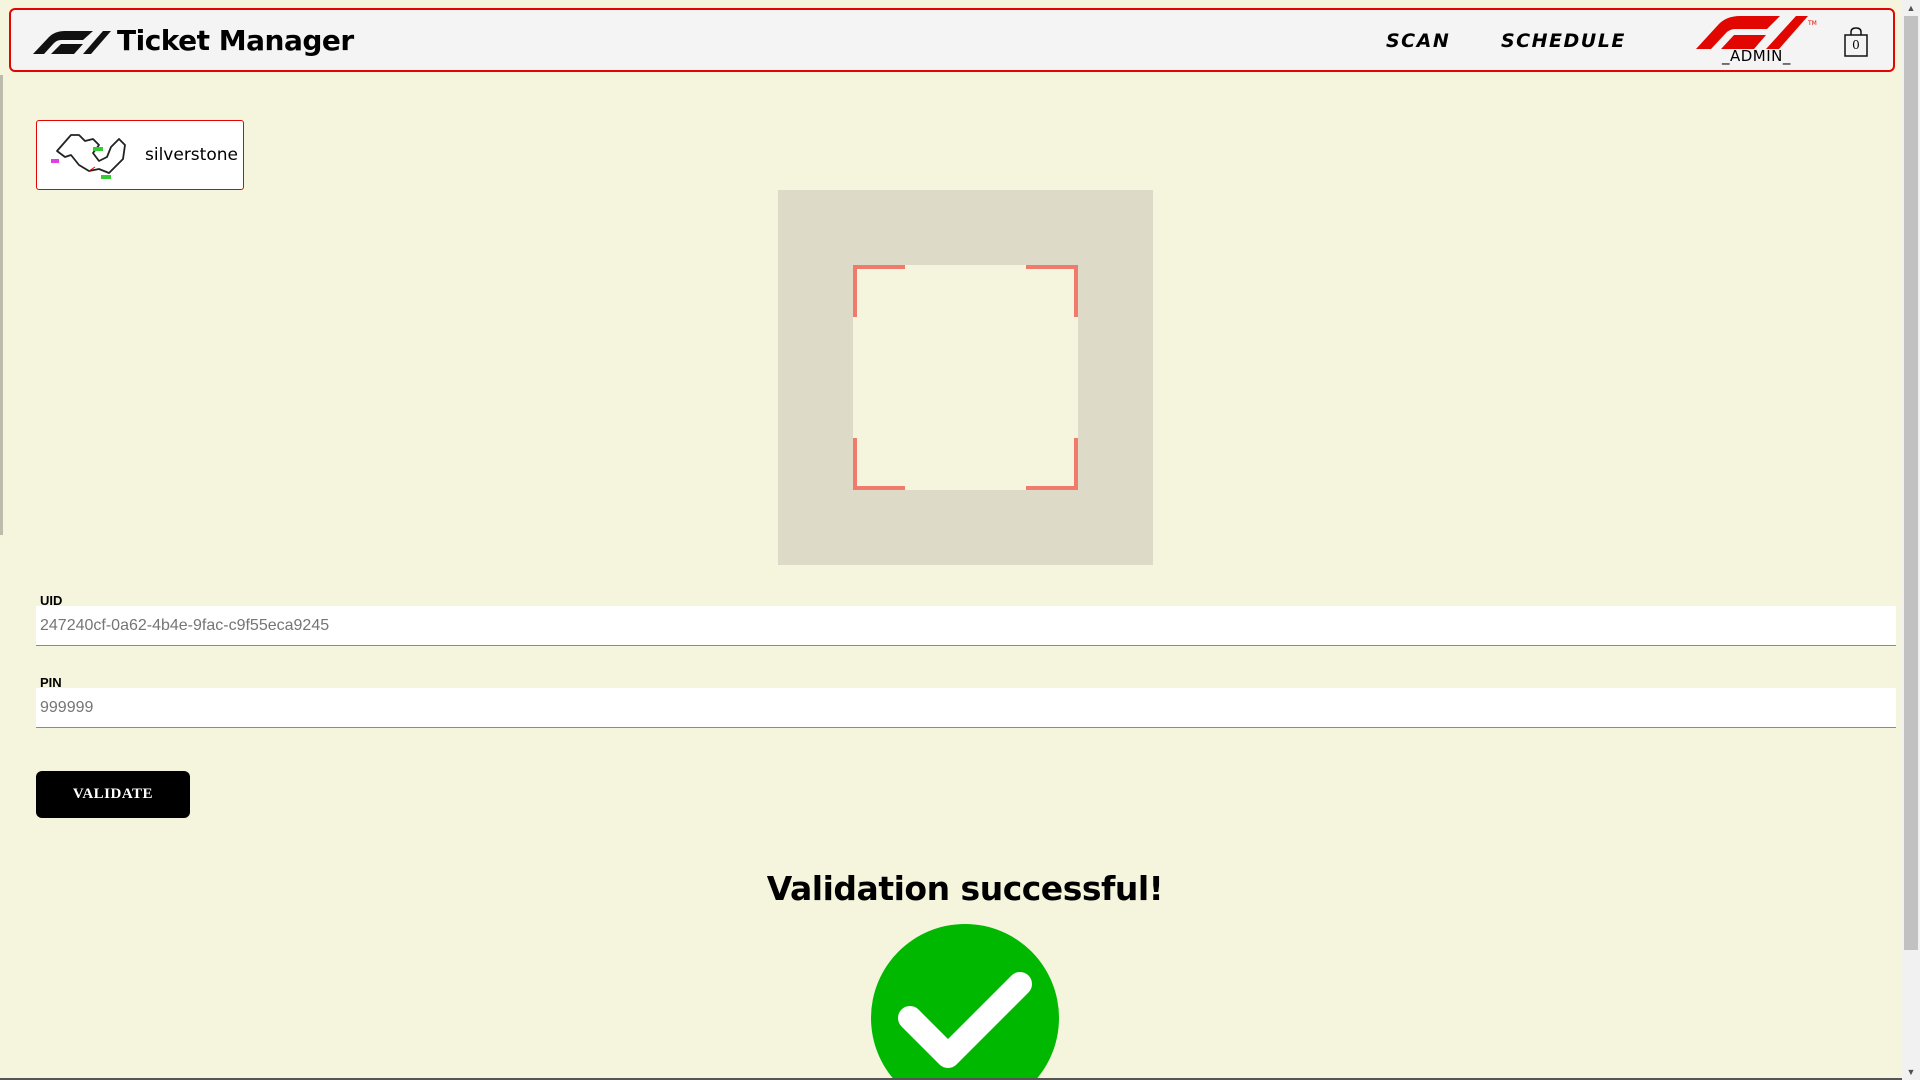 This screenshot has width=1920, height=1080. I want to click on scroll-down-arrow-icon: ▼, so click(1911, 1072).